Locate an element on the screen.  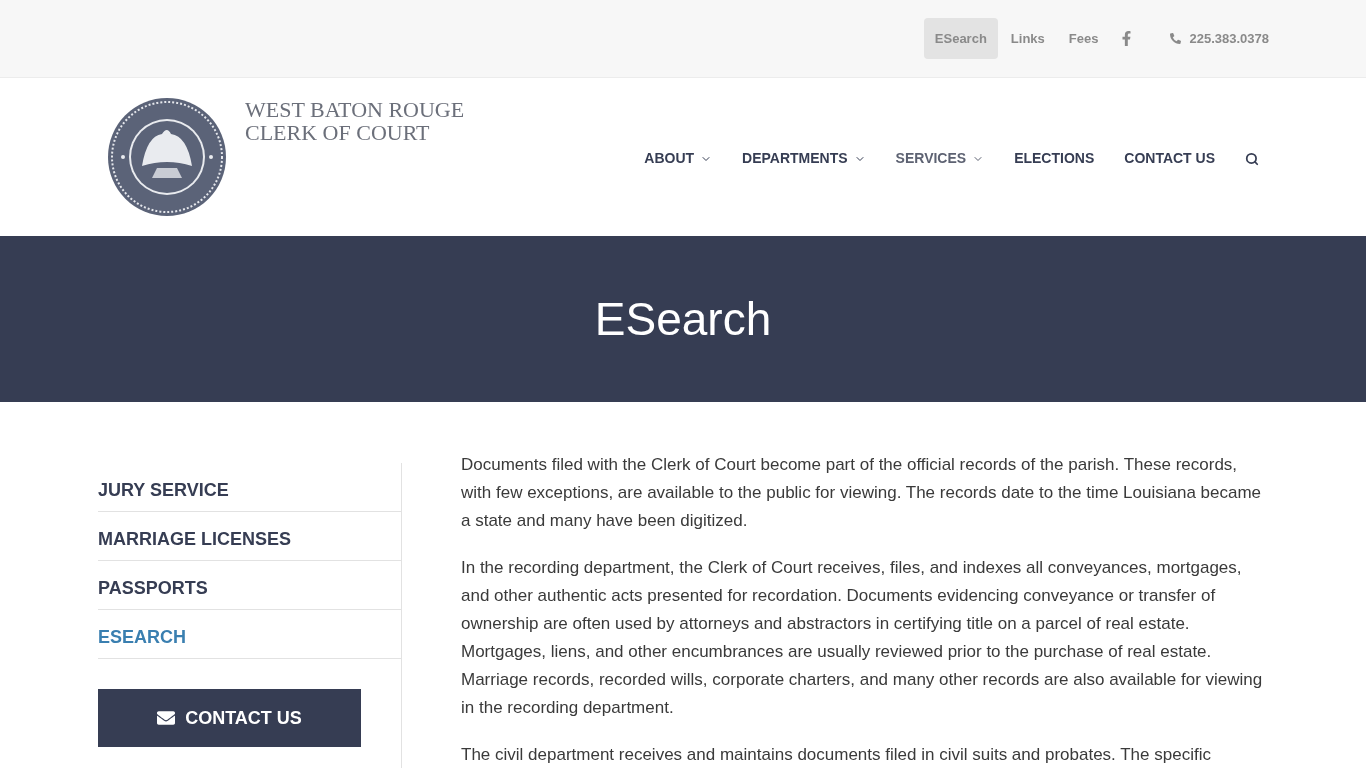
contact-button: CONTACT US is located at coordinates (229, 718).